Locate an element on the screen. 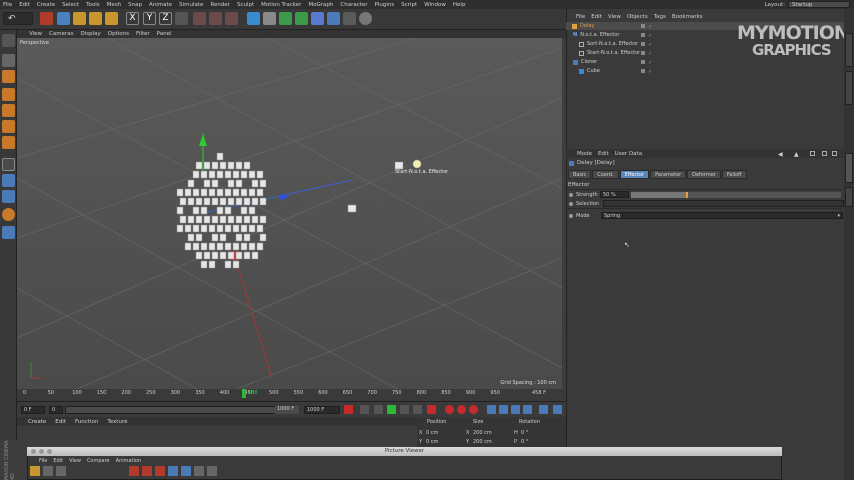  menu-animate: Animate is located at coordinates (160, 5).